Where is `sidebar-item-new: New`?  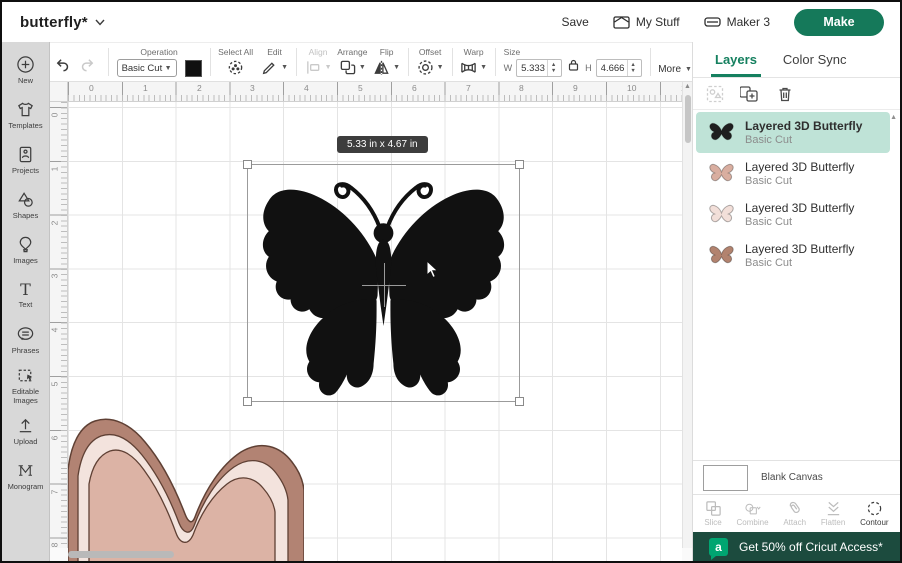 sidebar-item-new: New is located at coordinates (26, 70).